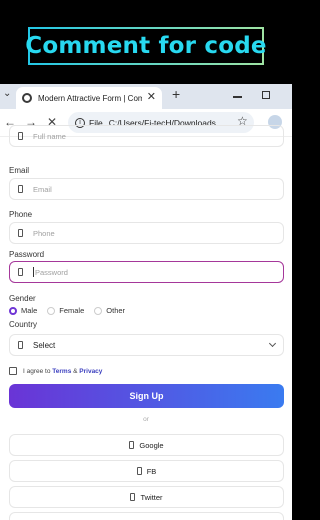 Image resolution: width=320 pixels, height=520 pixels. I want to click on phone-icon, so click(20, 233).